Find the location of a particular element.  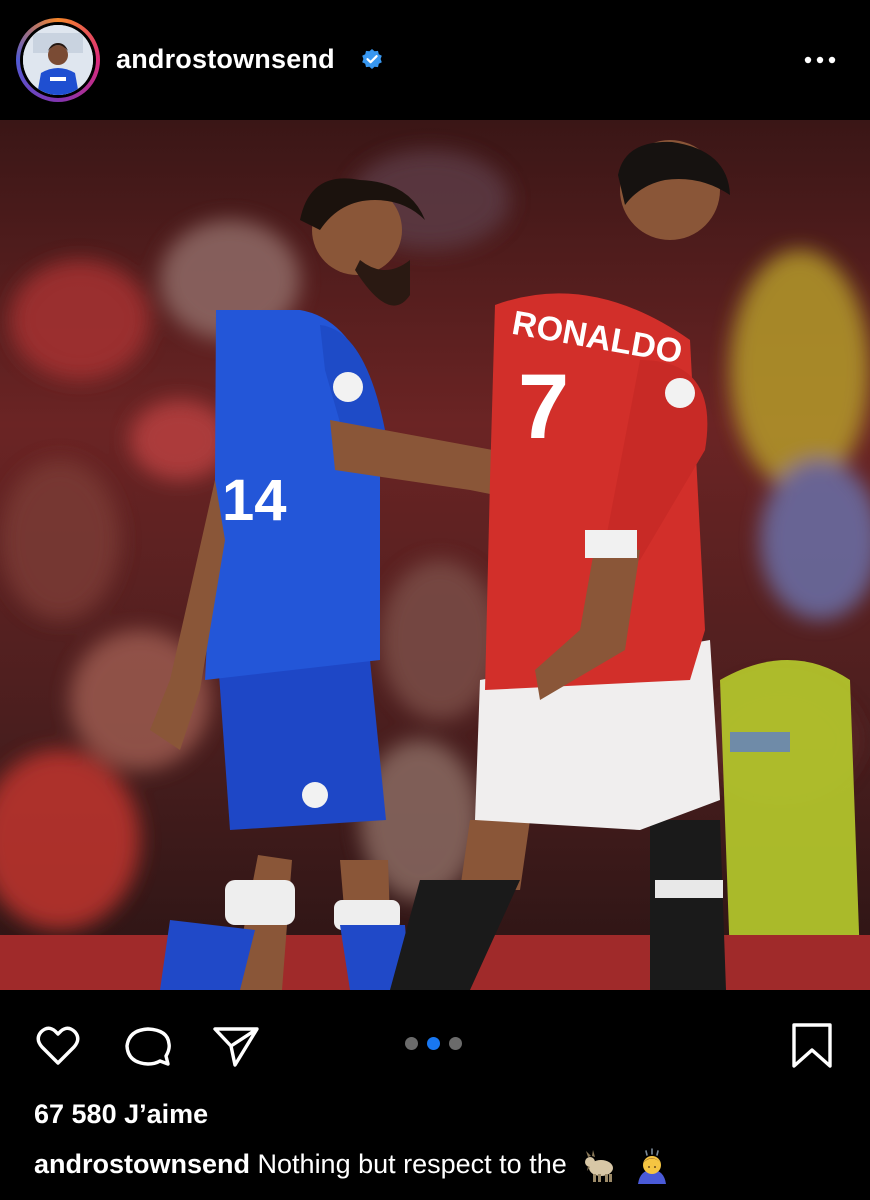

verified-badge-icon is located at coordinates (372, 59).